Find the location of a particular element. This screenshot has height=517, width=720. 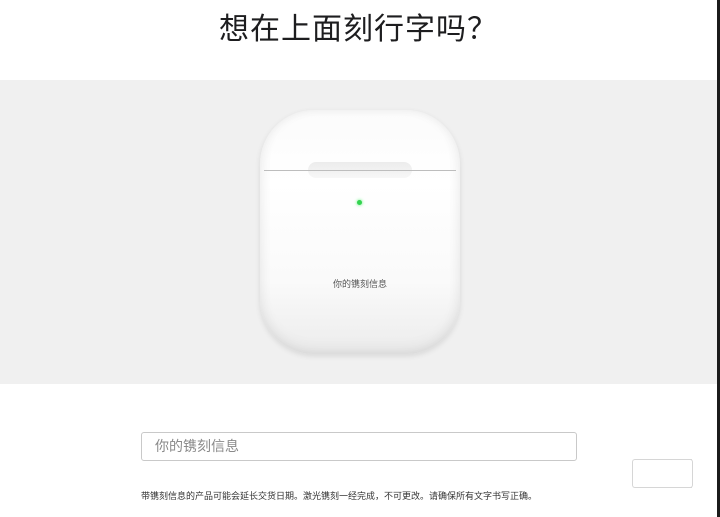

case-lid-seam is located at coordinates (360, 170).